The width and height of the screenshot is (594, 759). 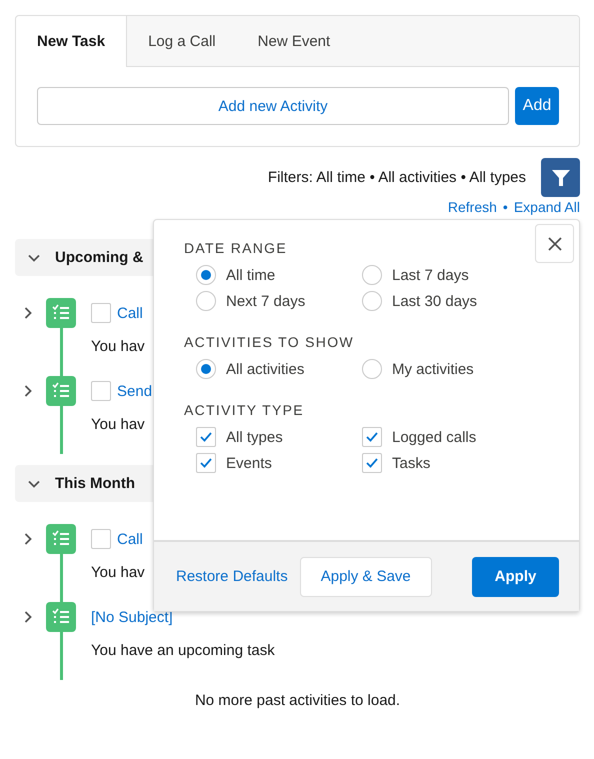 What do you see at coordinates (472, 208) in the screenshot?
I see `link: Refresh` at bounding box center [472, 208].